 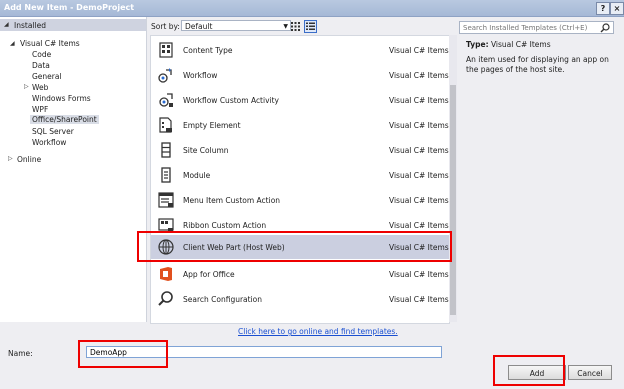 I want to click on site-column-icon, so click(x=166, y=150).